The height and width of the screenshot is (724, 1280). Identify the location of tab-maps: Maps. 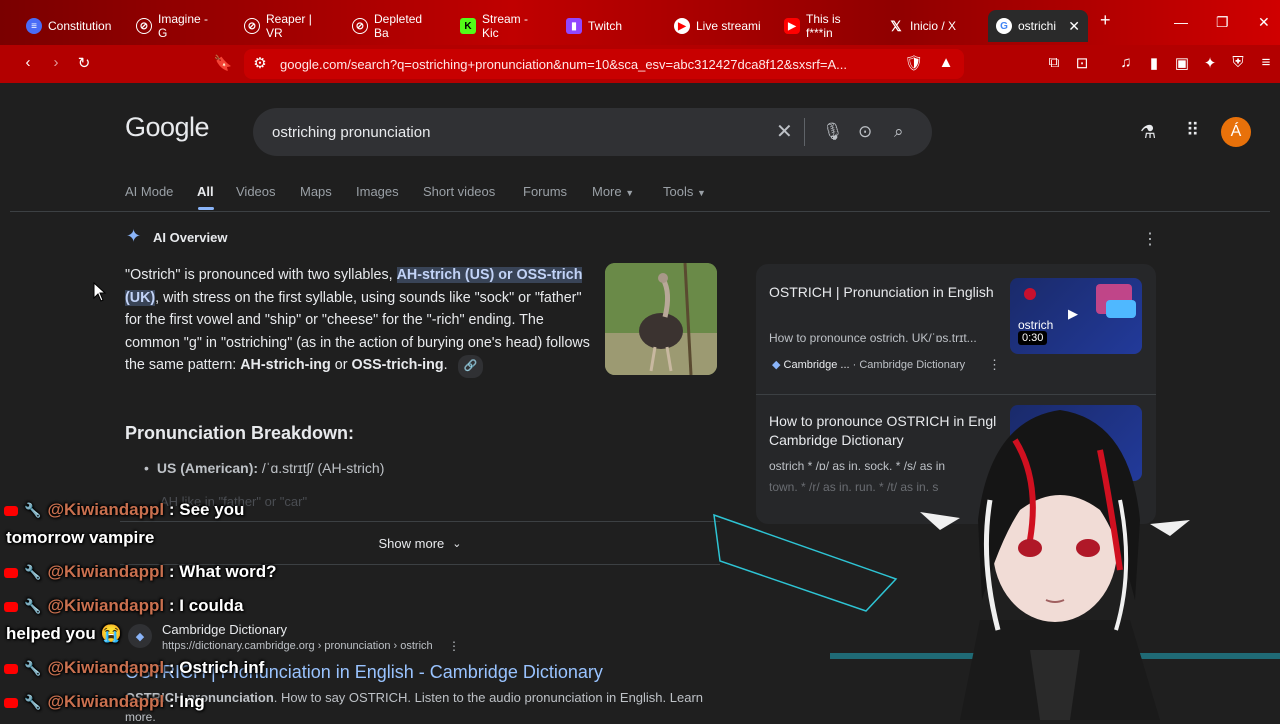
(316, 191).